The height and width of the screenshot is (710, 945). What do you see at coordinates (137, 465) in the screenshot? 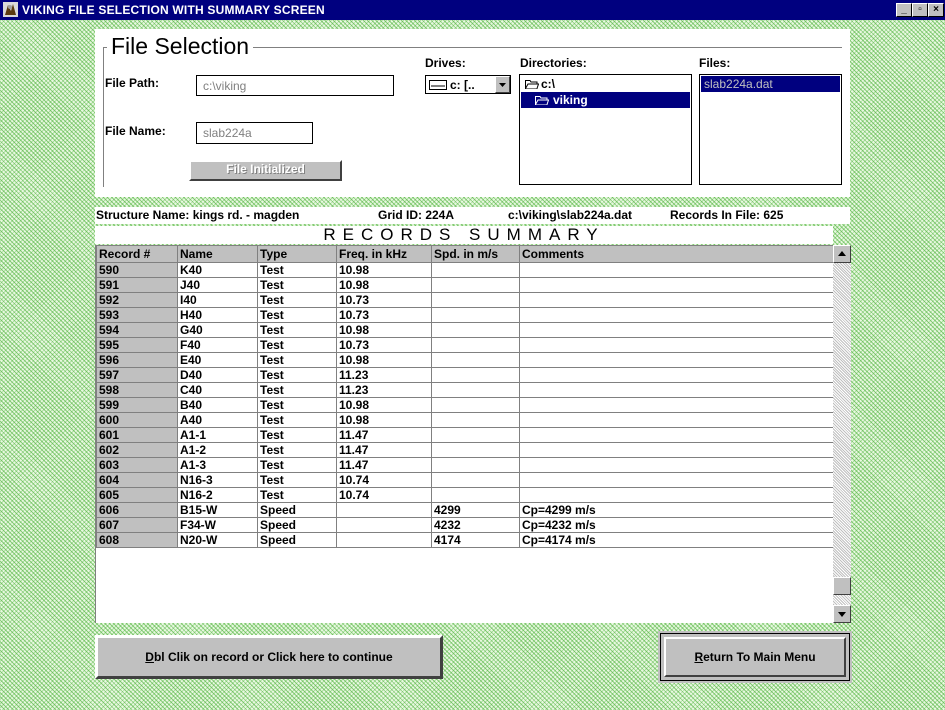
I see `cell-record: 603` at bounding box center [137, 465].